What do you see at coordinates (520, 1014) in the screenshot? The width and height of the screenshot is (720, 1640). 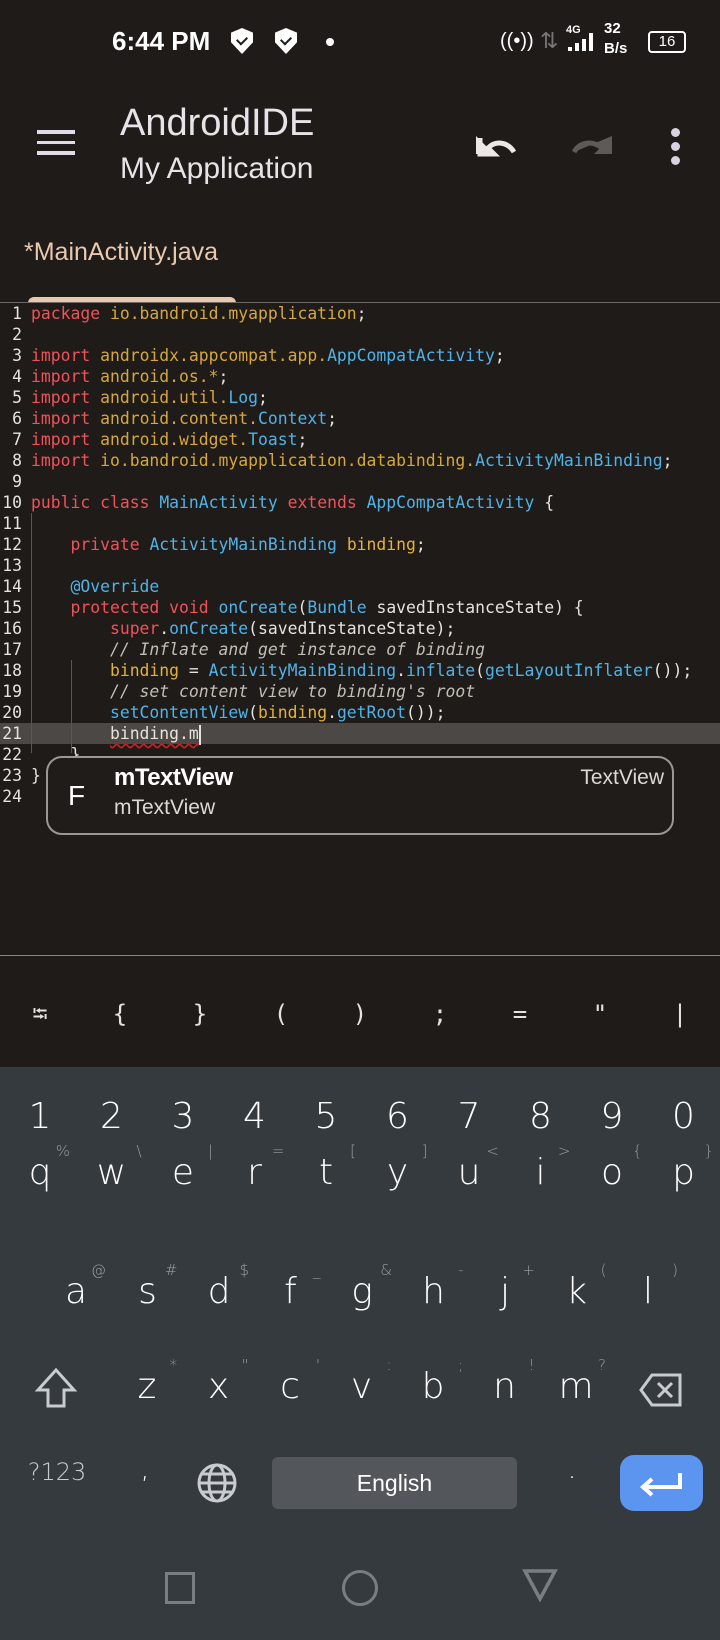 I see `symbol-key: =` at bounding box center [520, 1014].